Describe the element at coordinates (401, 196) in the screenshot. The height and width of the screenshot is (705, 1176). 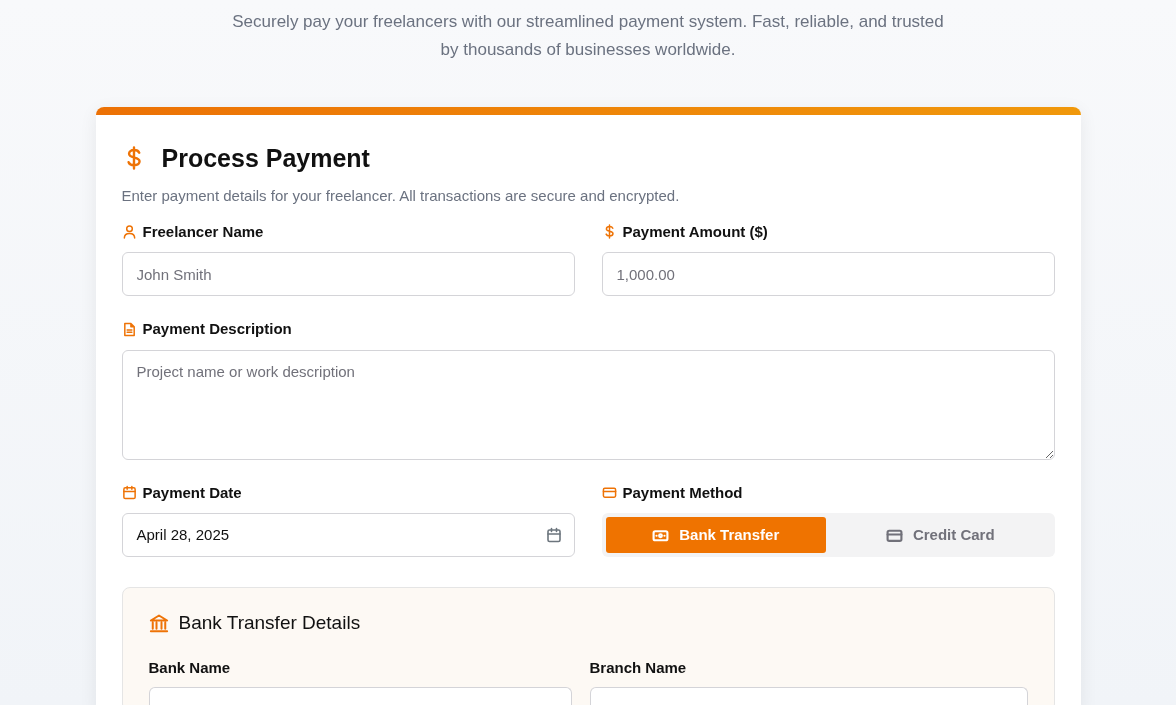
I see `form-description: Enter payment details for your freelancer. All transactions are secure and encrypted.` at that location.